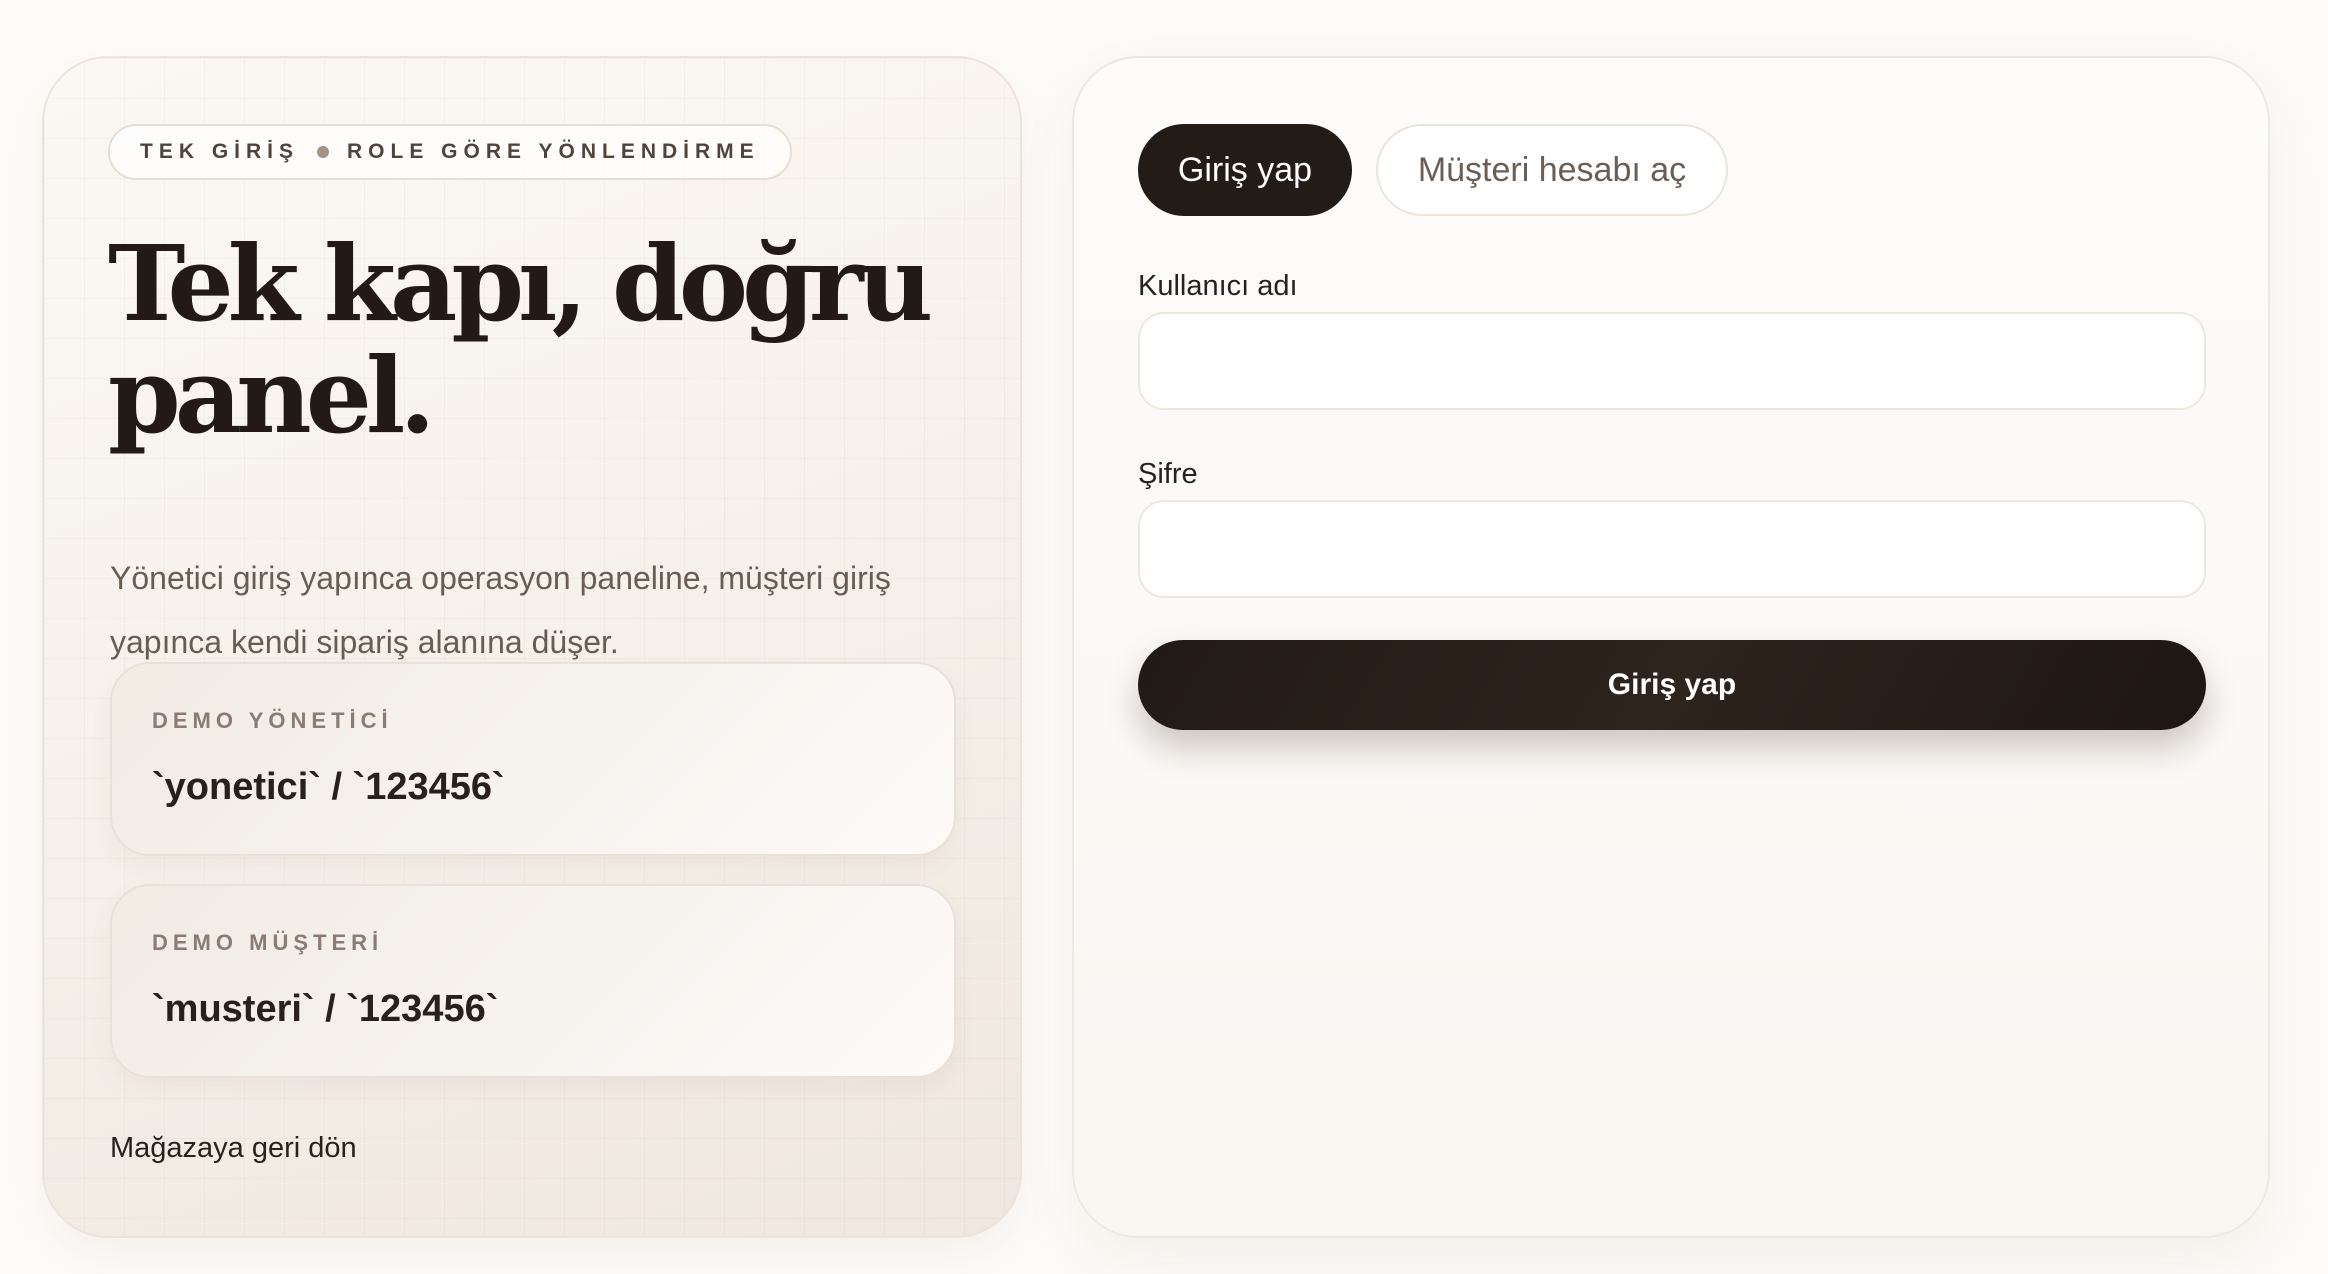 The height and width of the screenshot is (1274, 2328). I want to click on login-submit-button: Giriş yap, so click(1672, 685).